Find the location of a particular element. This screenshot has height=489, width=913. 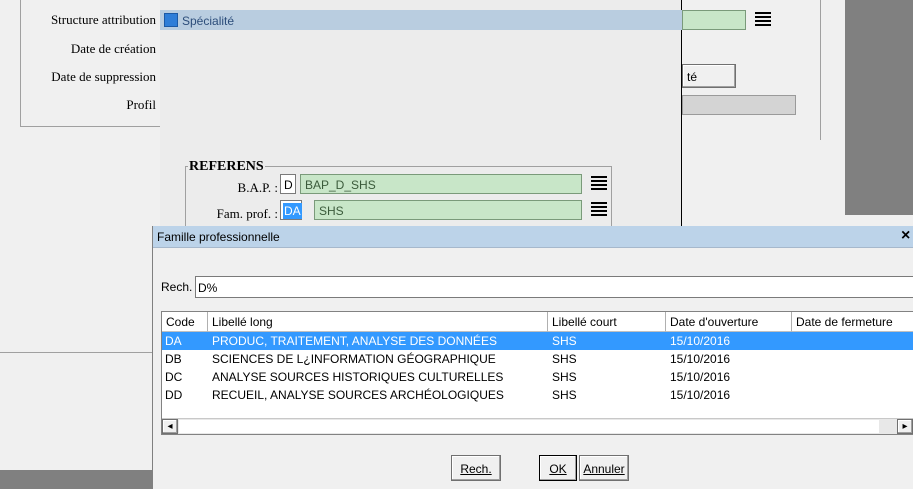

col-header-libelle-court: Libellé court is located at coordinates (607, 322).